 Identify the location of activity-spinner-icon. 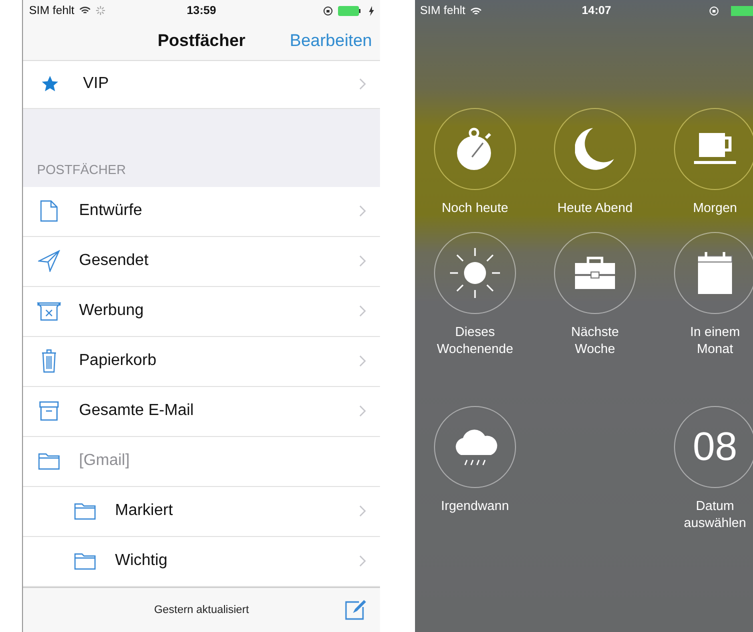
(101, 11).